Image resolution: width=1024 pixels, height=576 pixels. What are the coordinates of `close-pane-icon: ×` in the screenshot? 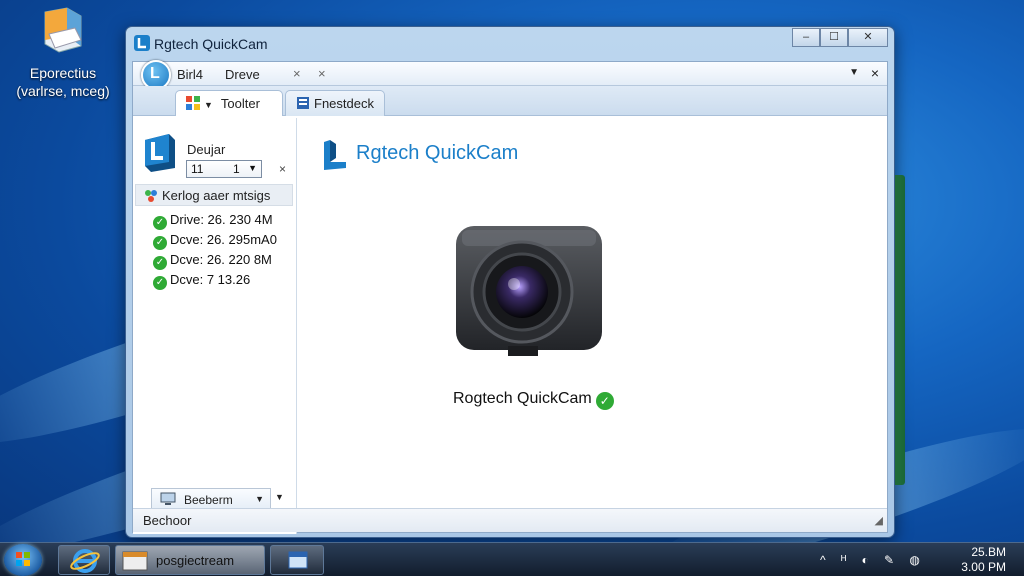 It's located at (875, 73).